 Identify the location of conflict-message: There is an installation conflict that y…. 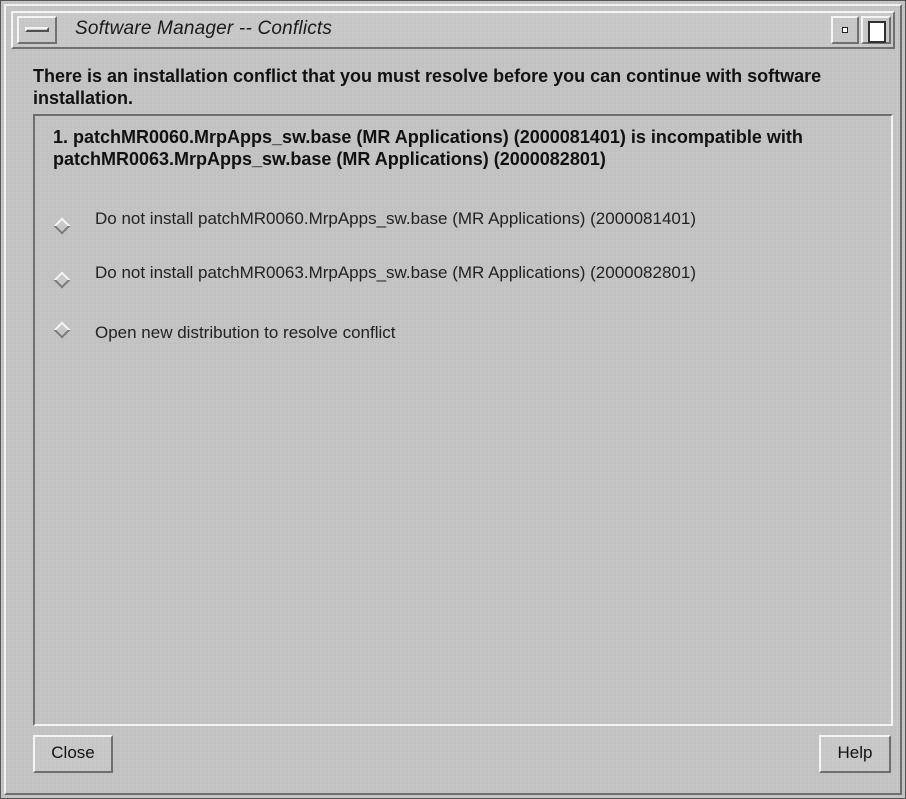
(427, 87).